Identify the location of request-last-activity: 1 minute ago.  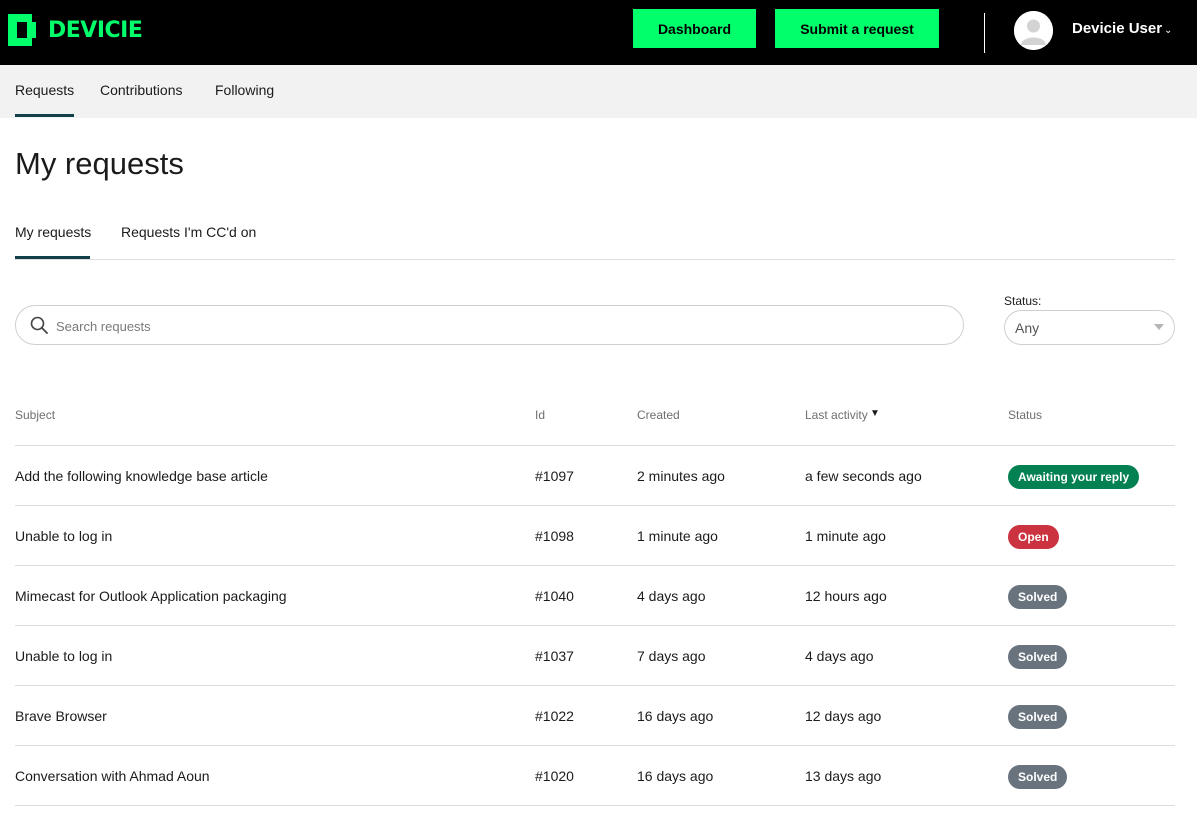
(845, 536).